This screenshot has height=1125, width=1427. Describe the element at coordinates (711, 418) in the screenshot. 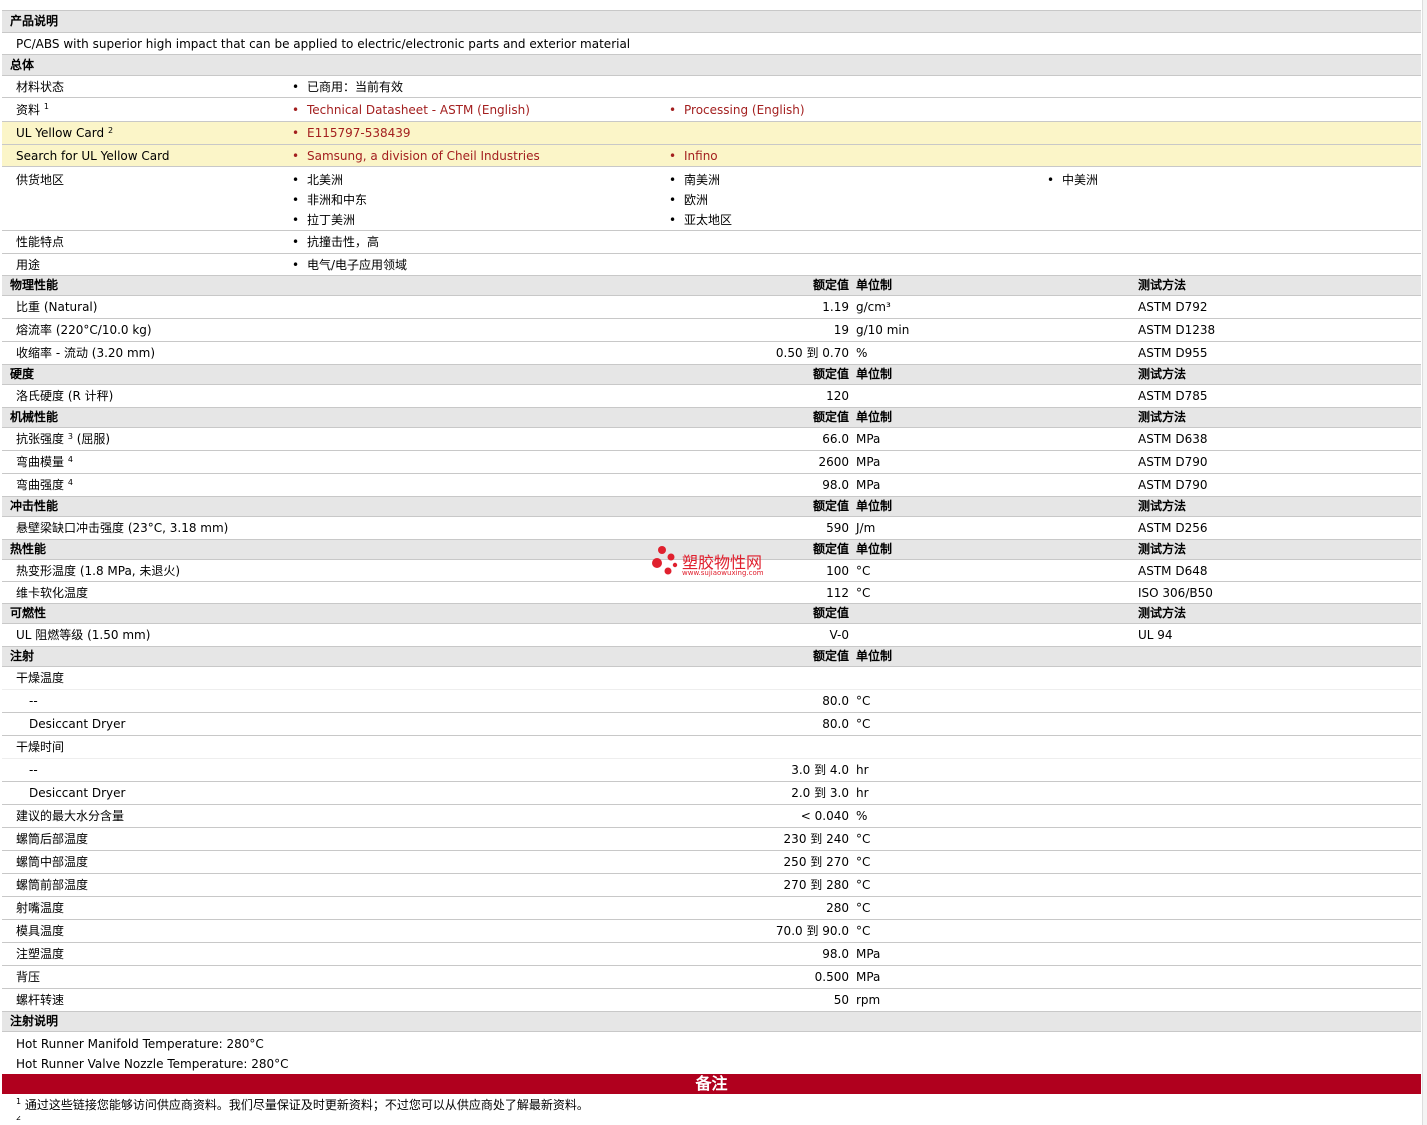

I see `section-header-mechanical: 机械性能 额定值 单位制 测试方法` at that location.